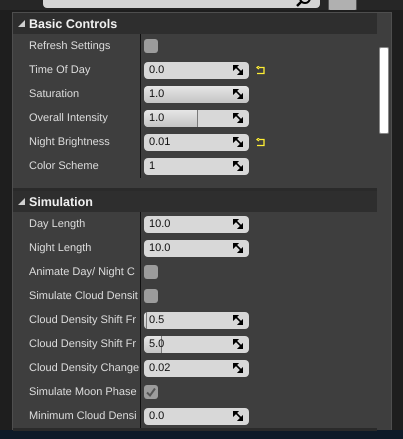  I want to click on property-label: Overall Intensity, so click(77, 118).